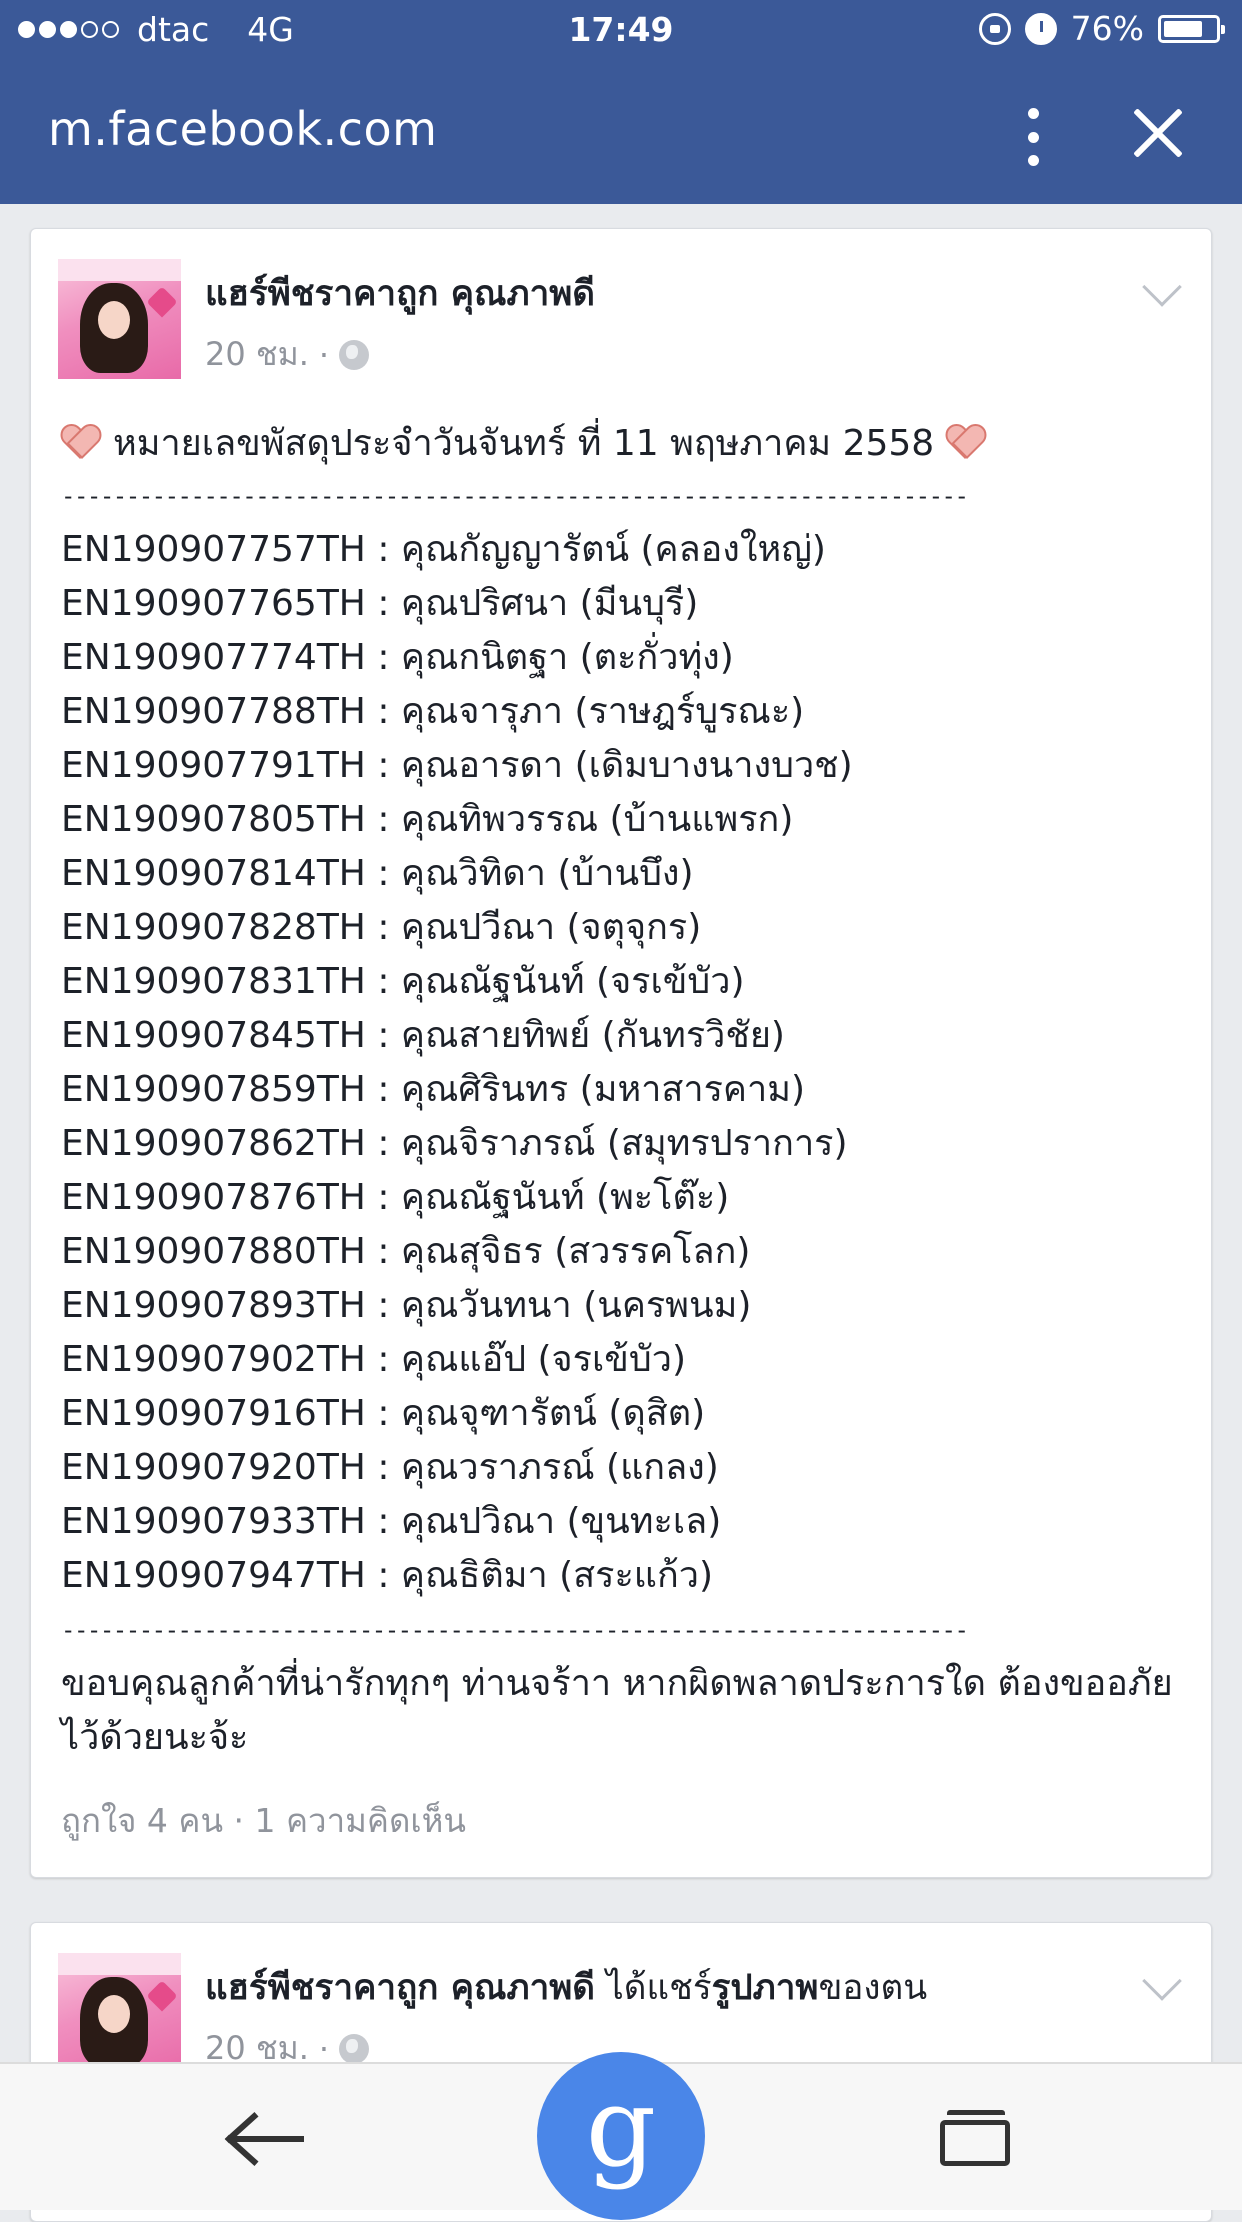 The image size is (1242, 2222). What do you see at coordinates (1158, 133) in the screenshot?
I see `close-icon` at bounding box center [1158, 133].